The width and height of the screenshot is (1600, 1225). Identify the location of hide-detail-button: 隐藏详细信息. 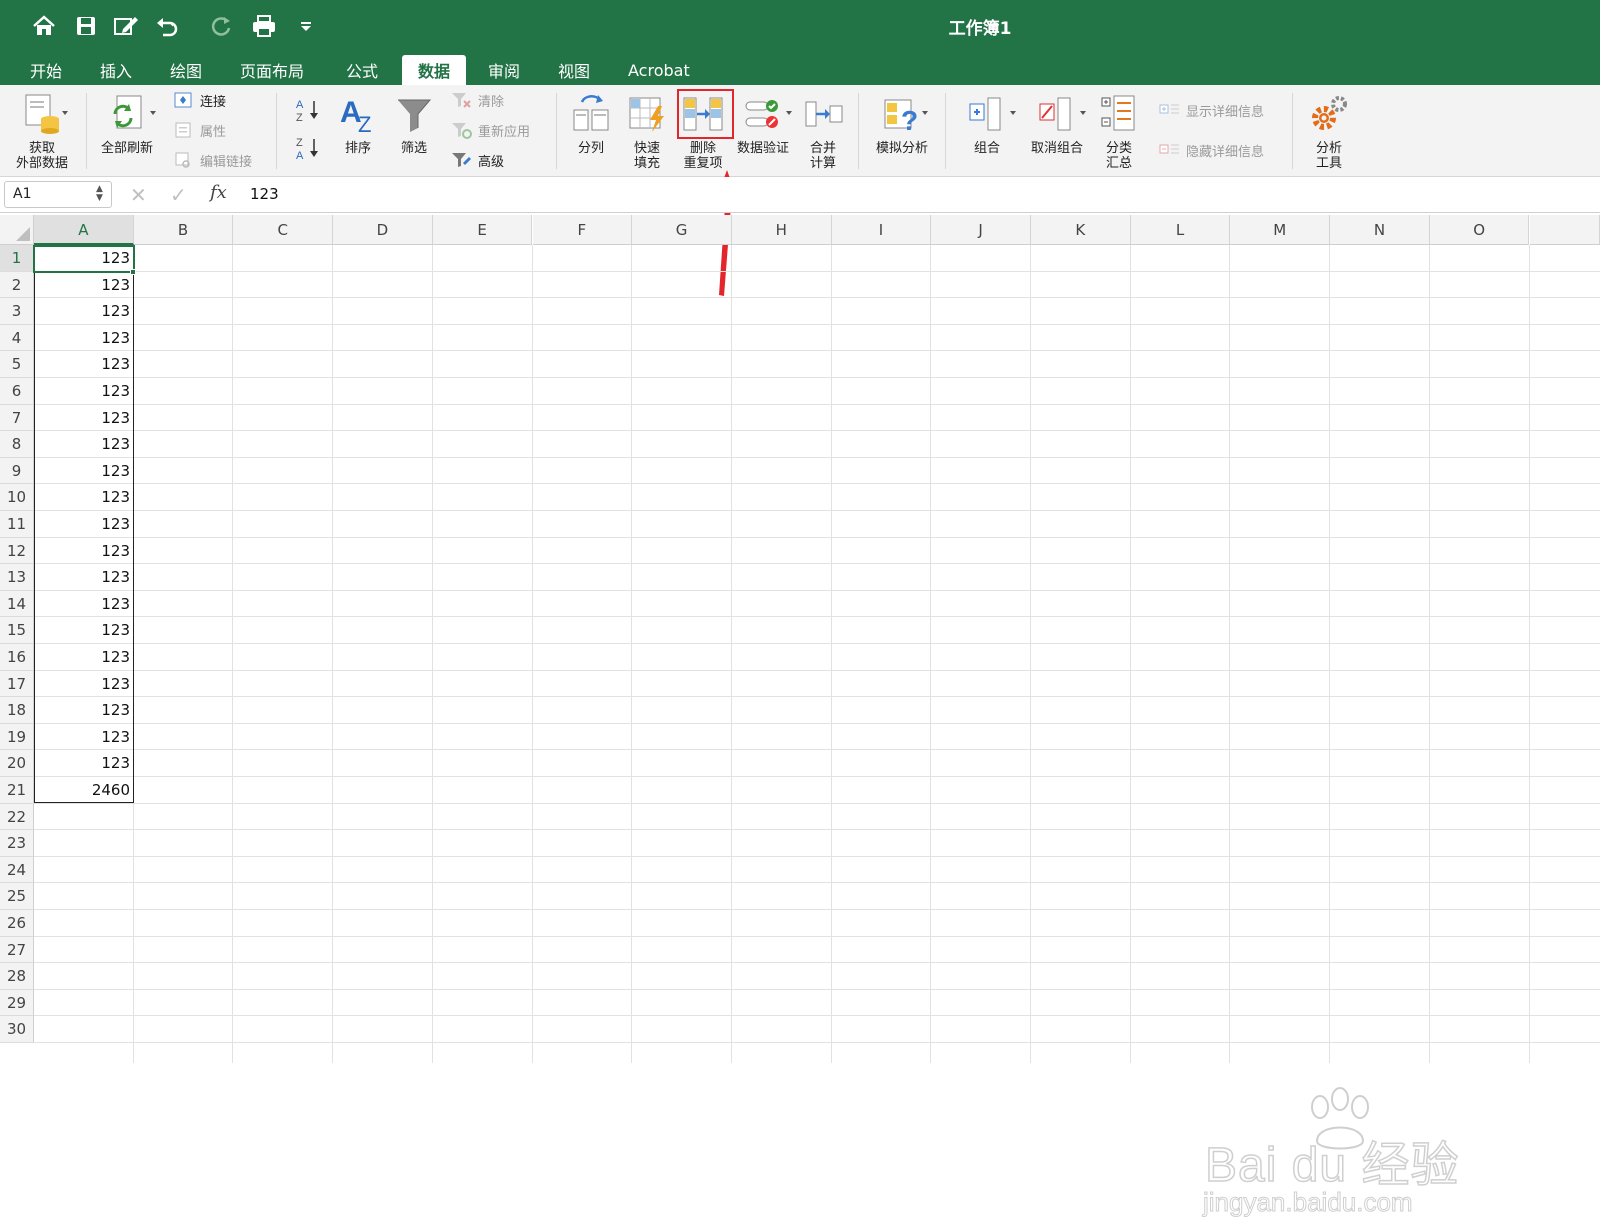
(1211, 150).